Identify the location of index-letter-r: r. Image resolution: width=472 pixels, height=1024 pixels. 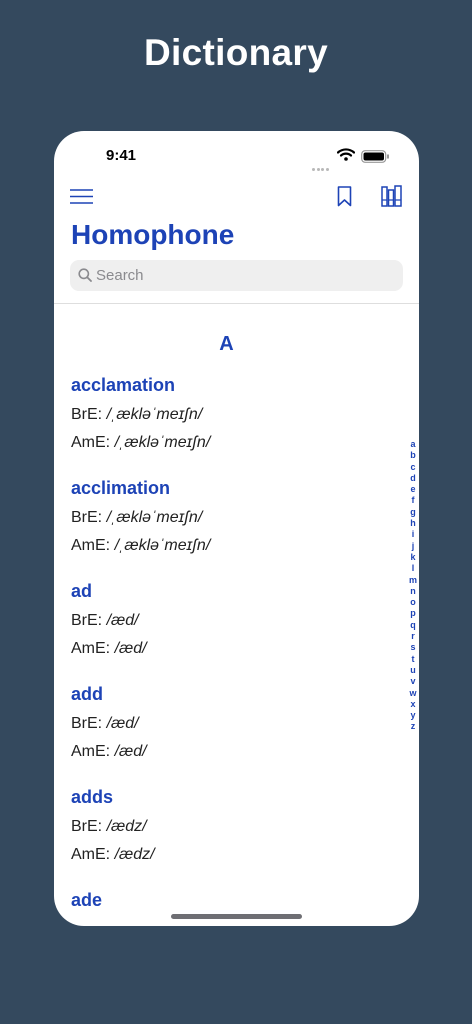
(413, 636).